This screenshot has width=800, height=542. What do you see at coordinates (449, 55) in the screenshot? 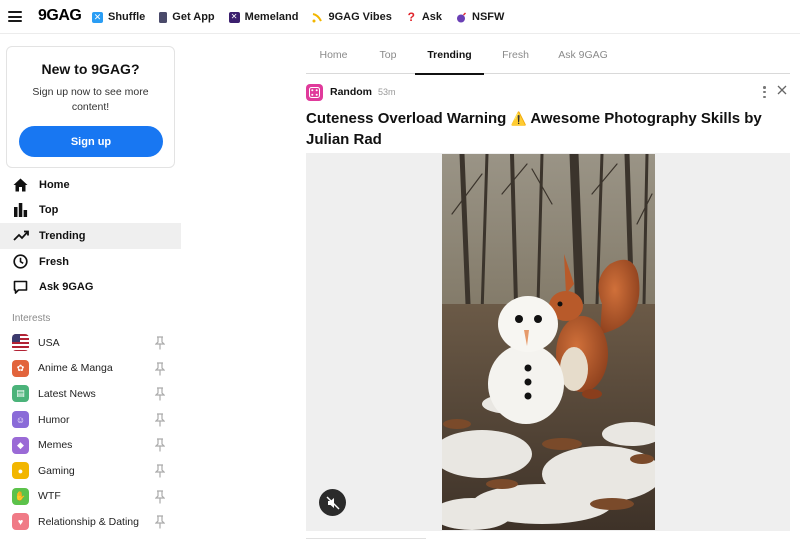
I see `tab-trending: Trending` at bounding box center [449, 55].